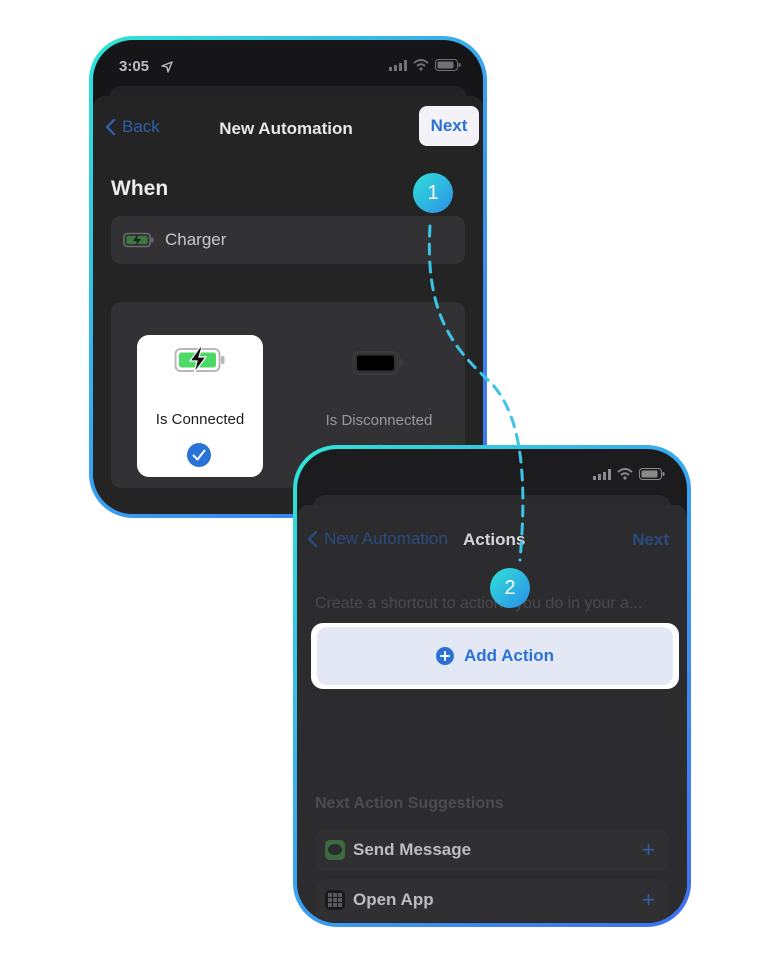 The height and width of the screenshot is (960, 780). I want to click on messages-icon, so click(335, 850).